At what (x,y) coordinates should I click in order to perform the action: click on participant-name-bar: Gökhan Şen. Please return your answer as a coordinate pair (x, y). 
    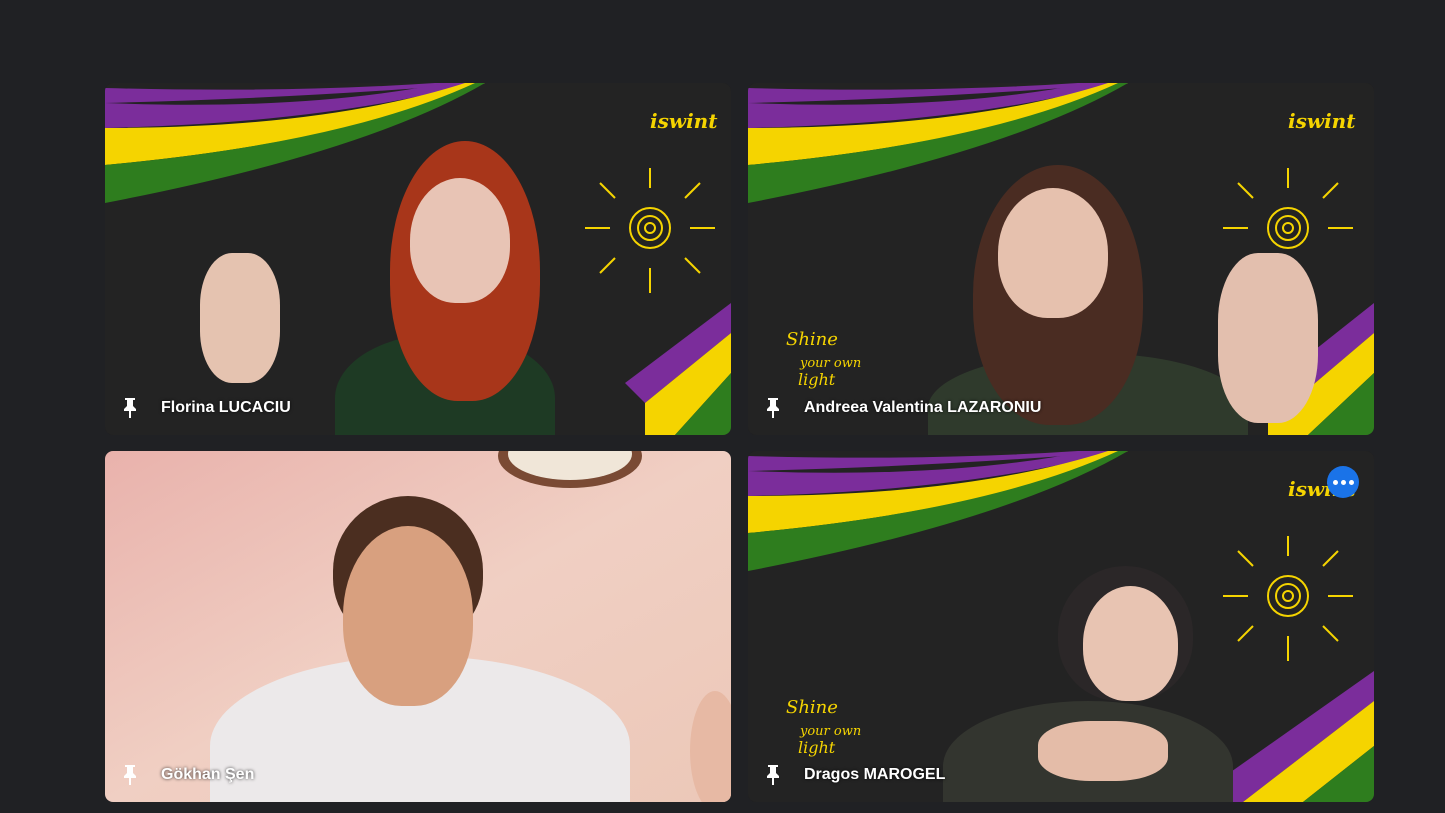
    Looking at the image, I should click on (185, 775).